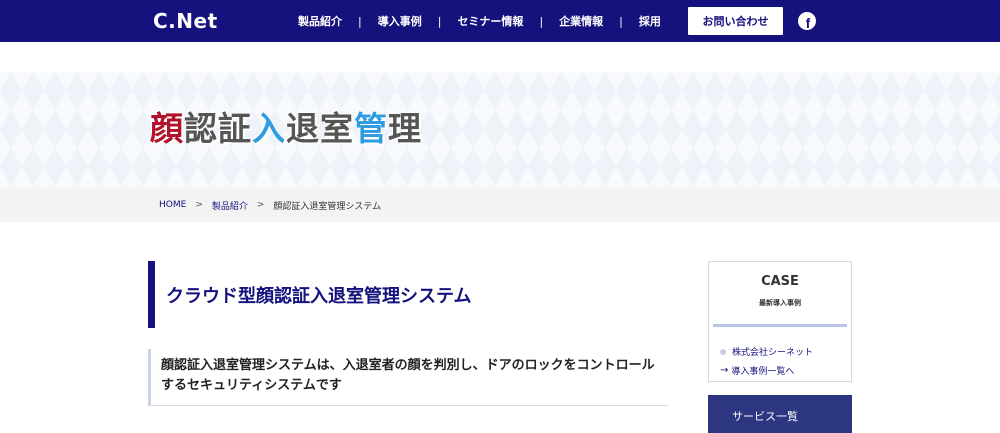  I want to click on case-panel: CASE 最新導入事例 株式会社シーネット → 導入事例一覧へ, so click(780, 321).